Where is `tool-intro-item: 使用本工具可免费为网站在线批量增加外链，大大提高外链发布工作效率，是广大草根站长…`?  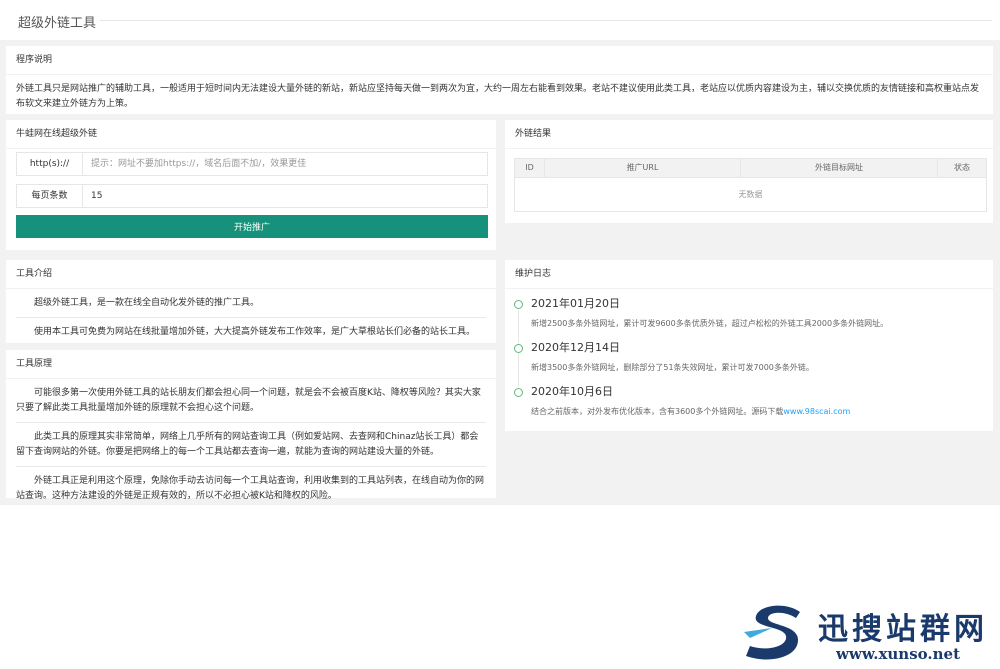 tool-intro-item: 使用本工具可免费为网站在线批量增加外链，大大提高外链发布工作效率，是广大草根站长… is located at coordinates (255, 332).